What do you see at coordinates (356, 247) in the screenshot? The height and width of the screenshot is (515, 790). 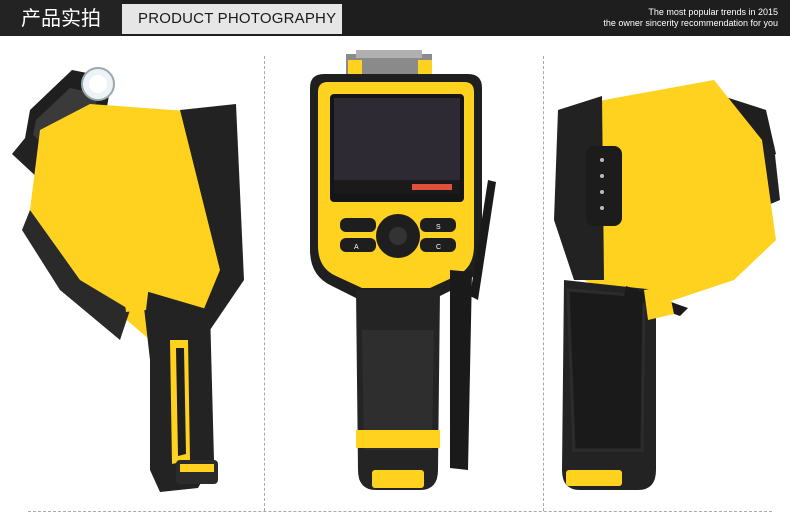 I see `button-a-label: A` at bounding box center [356, 247].